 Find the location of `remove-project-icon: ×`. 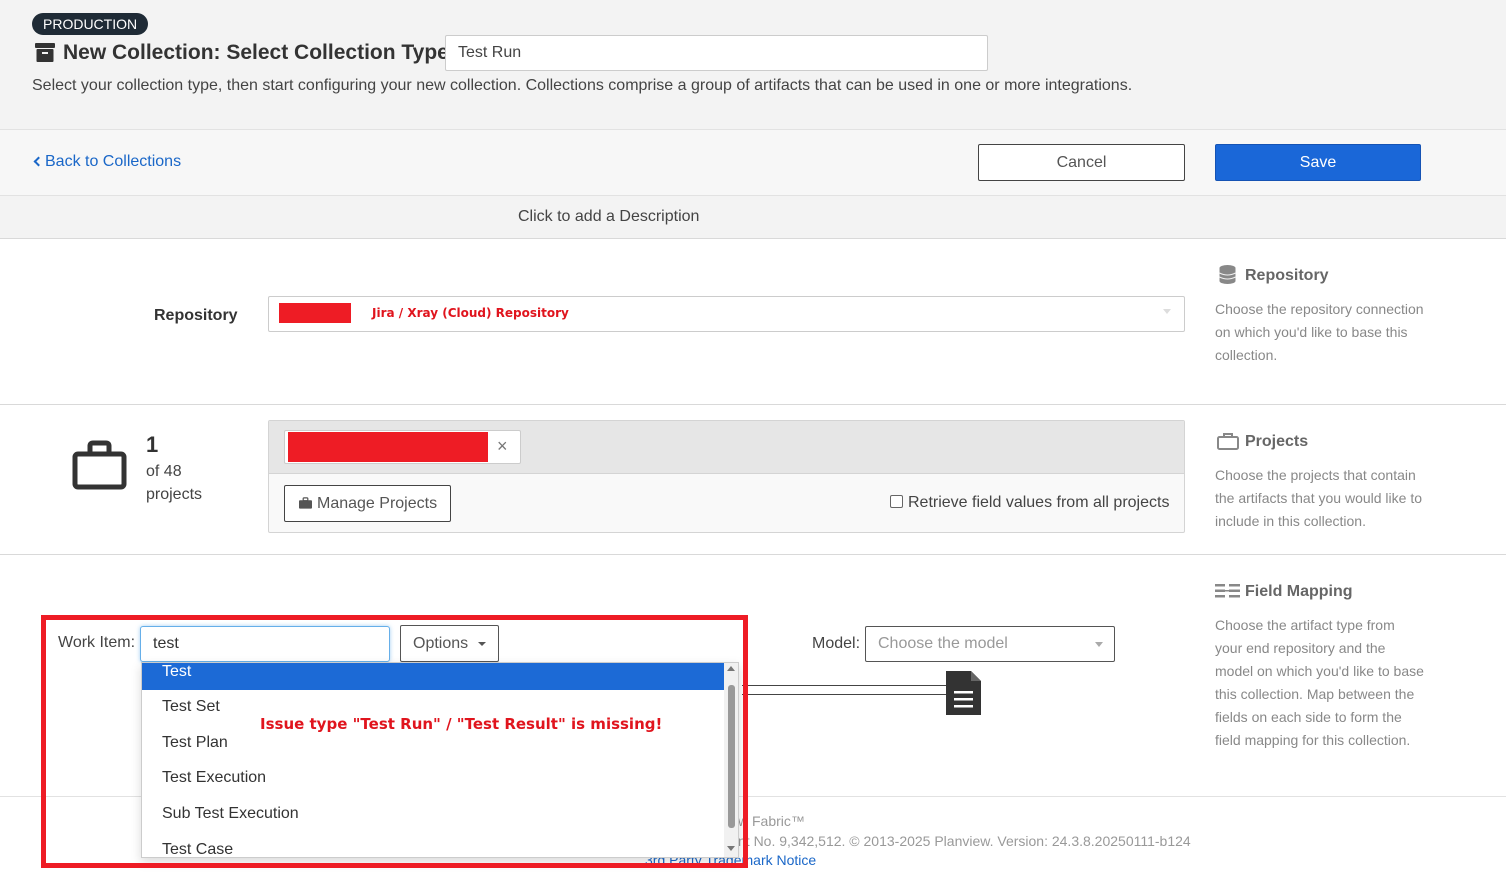

remove-project-icon: × is located at coordinates (502, 446).